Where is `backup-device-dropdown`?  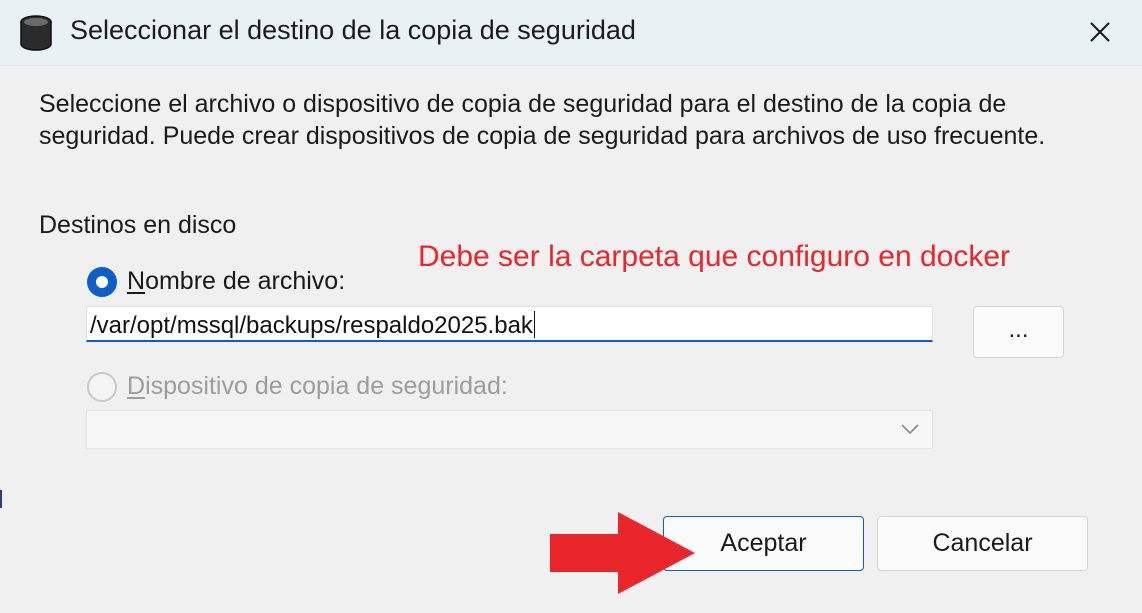 backup-device-dropdown is located at coordinates (509, 429).